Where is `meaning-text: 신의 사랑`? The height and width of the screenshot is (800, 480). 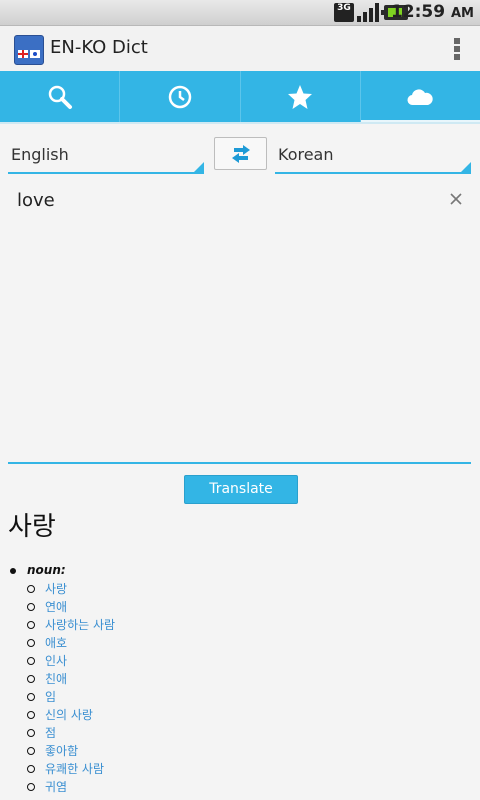
meaning-text: 신의 사랑 is located at coordinates (69, 715).